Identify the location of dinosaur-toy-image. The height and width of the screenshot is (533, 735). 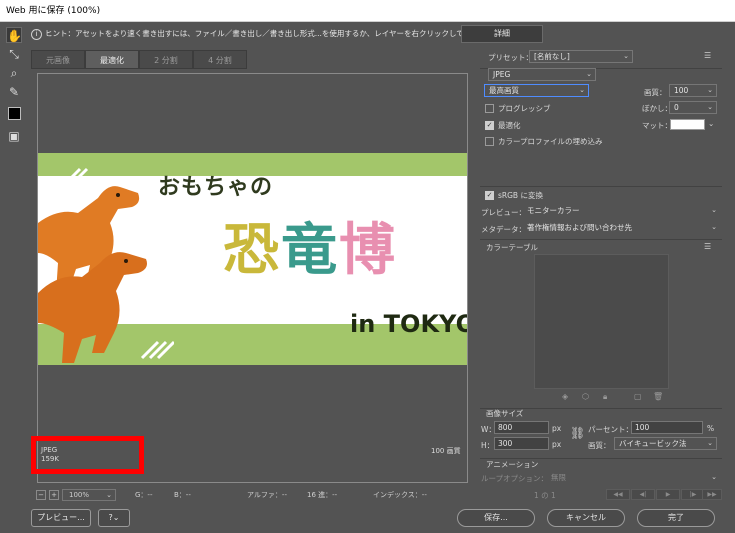
(92, 274).